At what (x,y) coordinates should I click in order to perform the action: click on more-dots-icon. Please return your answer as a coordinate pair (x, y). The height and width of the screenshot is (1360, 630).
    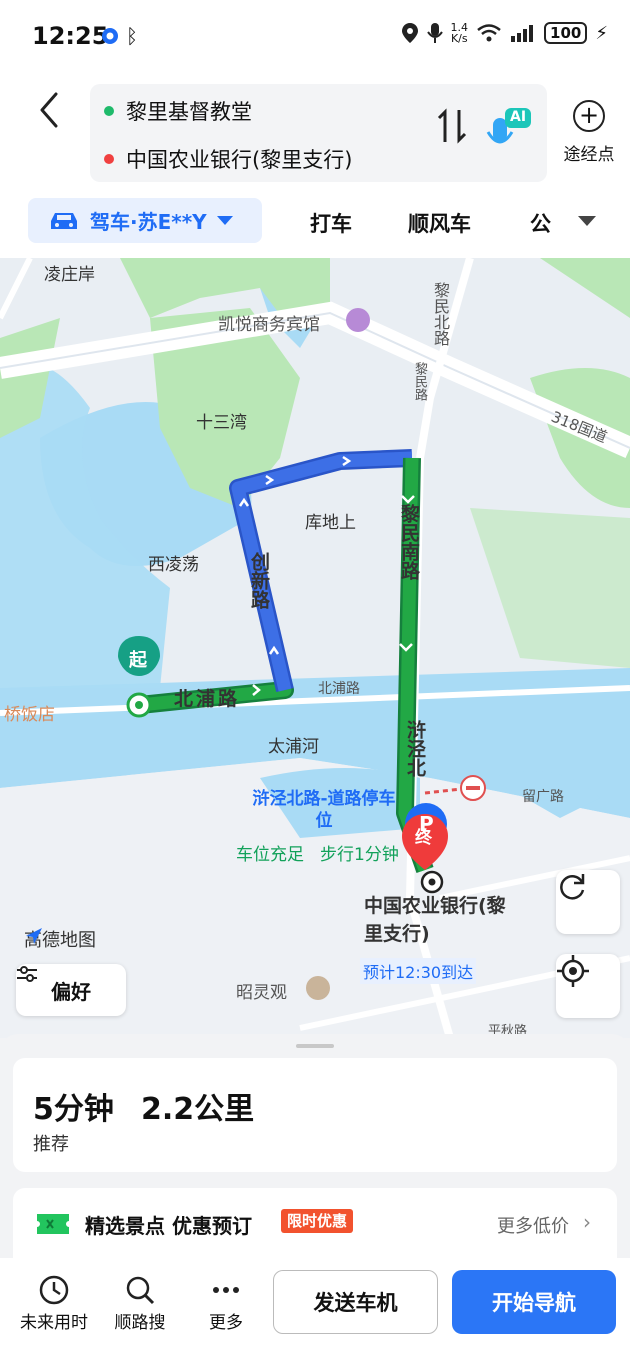
    Looking at the image, I should click on (226, 1290).